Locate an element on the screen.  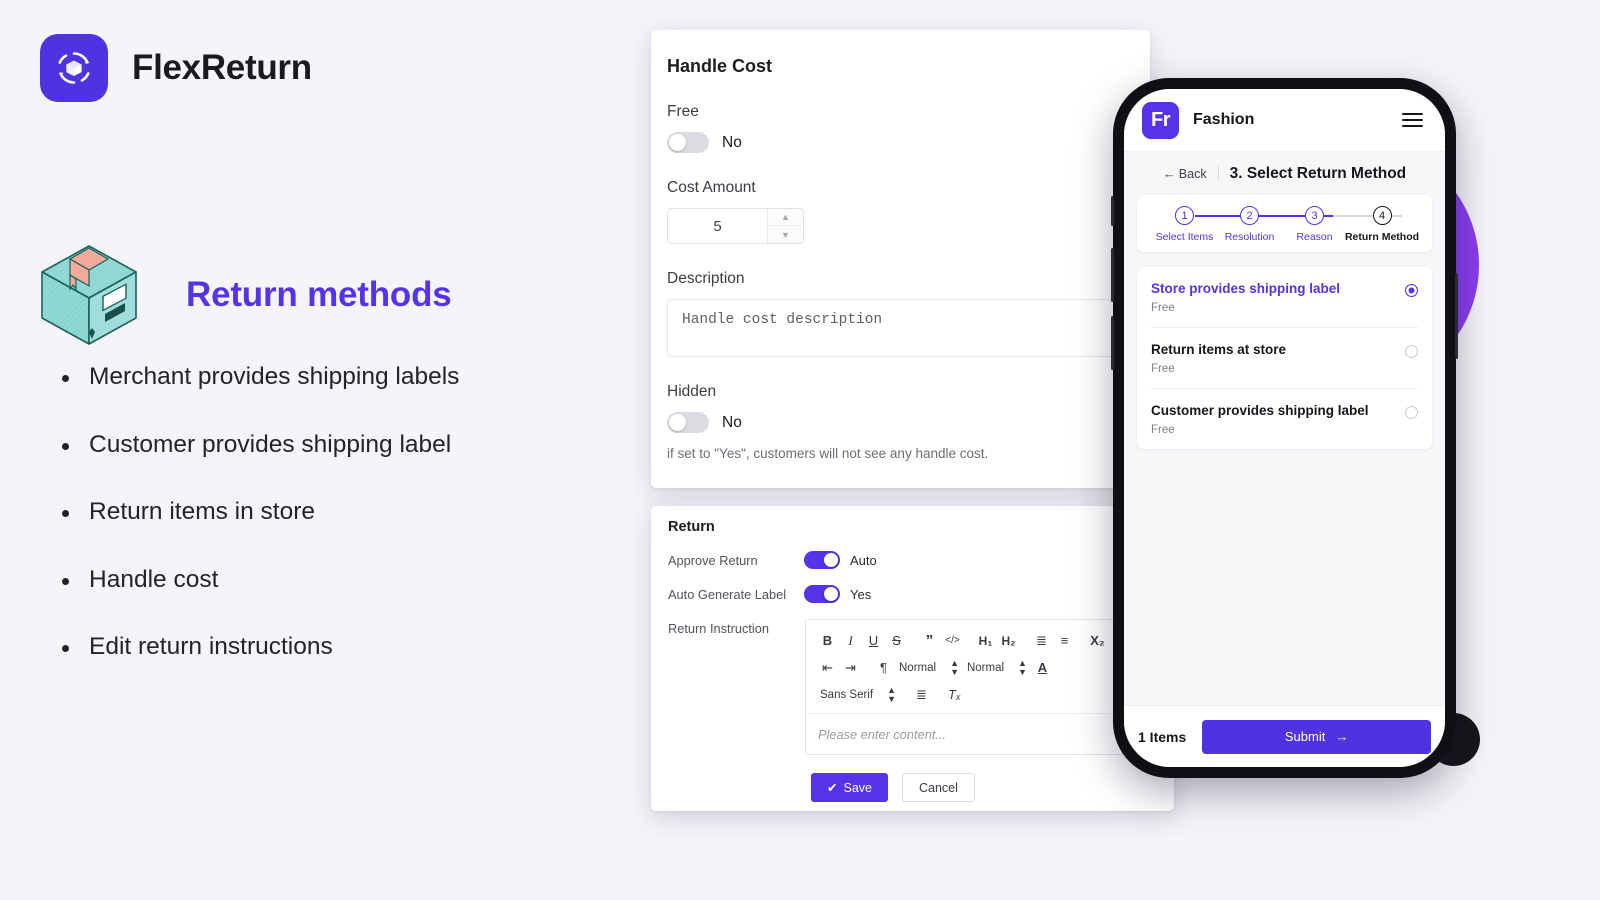
shop-name: Fashion is located at coordinates (1224, 119).